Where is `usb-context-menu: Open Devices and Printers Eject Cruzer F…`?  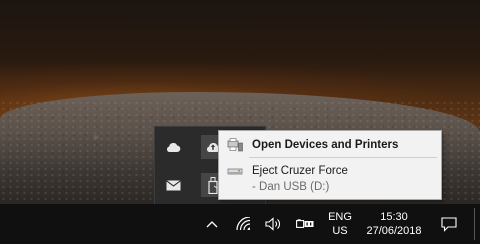 usb-context-menu: Open Devices and Printers Eject Cruzer F… is located at coordinates (330, 165).